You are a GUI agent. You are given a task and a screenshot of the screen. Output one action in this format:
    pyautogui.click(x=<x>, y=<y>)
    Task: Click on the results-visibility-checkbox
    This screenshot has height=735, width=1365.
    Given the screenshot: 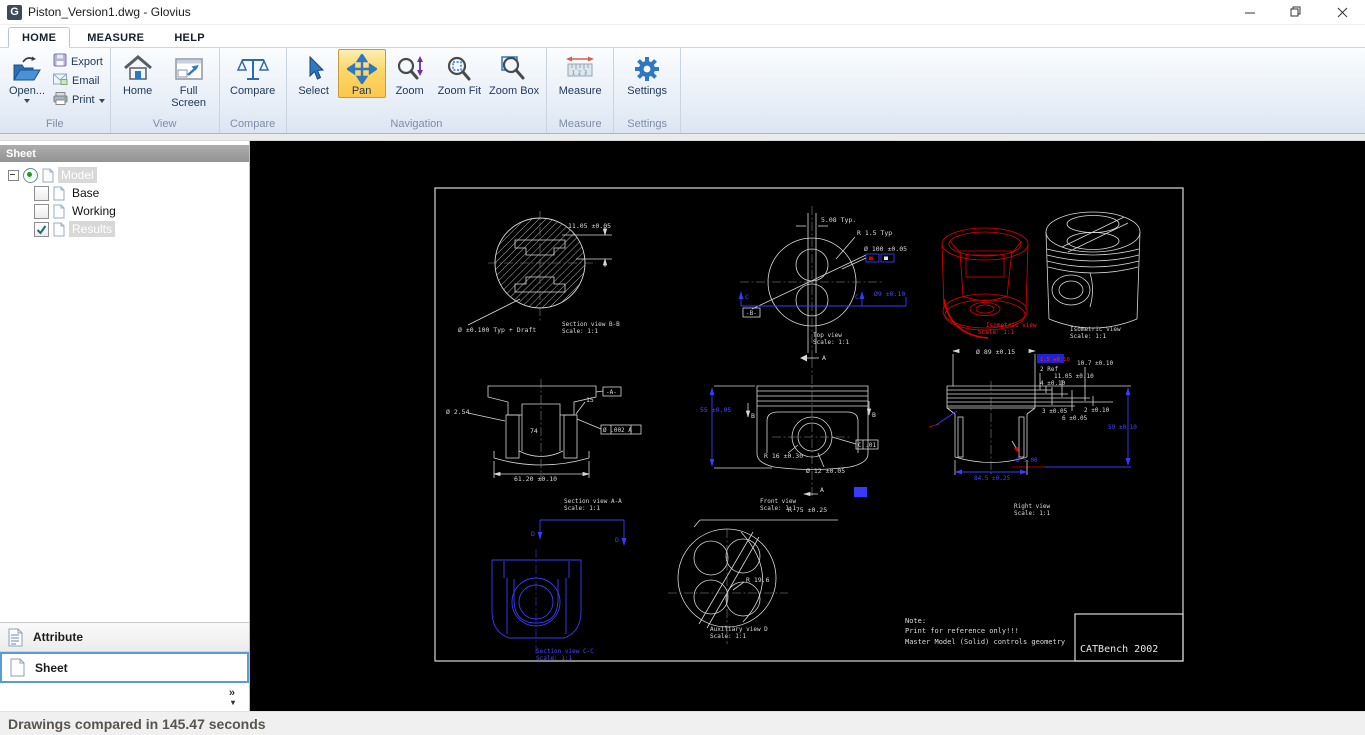 What is the action you would take?
    pyautogui.click(x=41, y=229)
    